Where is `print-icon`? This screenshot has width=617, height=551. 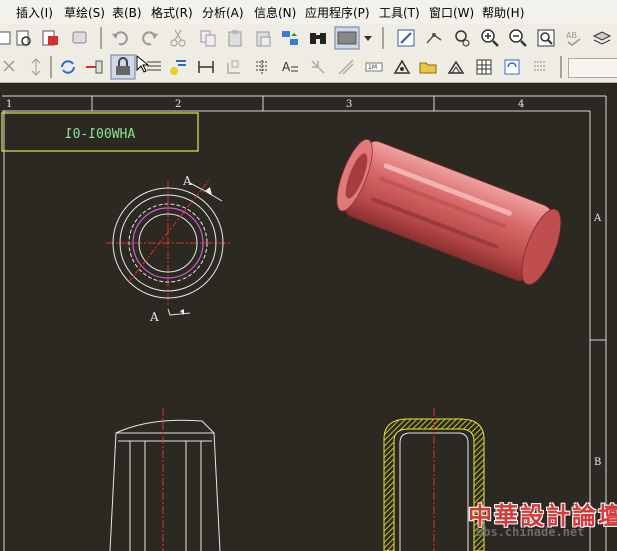
print-icon is located at coordinates (50, 38).